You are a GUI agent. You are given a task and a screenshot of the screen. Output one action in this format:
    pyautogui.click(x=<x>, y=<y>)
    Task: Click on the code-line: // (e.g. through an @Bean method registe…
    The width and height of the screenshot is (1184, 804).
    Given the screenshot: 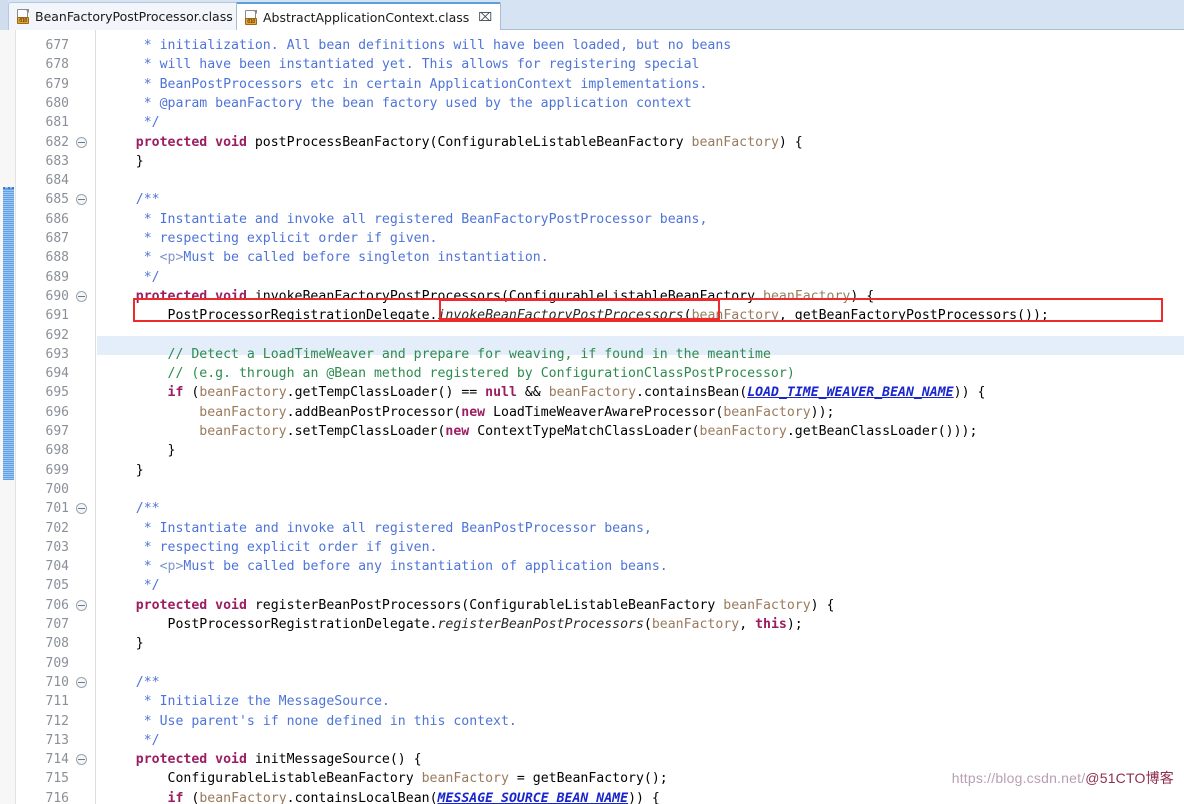 What is the action you would take?
    pyautogui.click(x=640, y=373)
    